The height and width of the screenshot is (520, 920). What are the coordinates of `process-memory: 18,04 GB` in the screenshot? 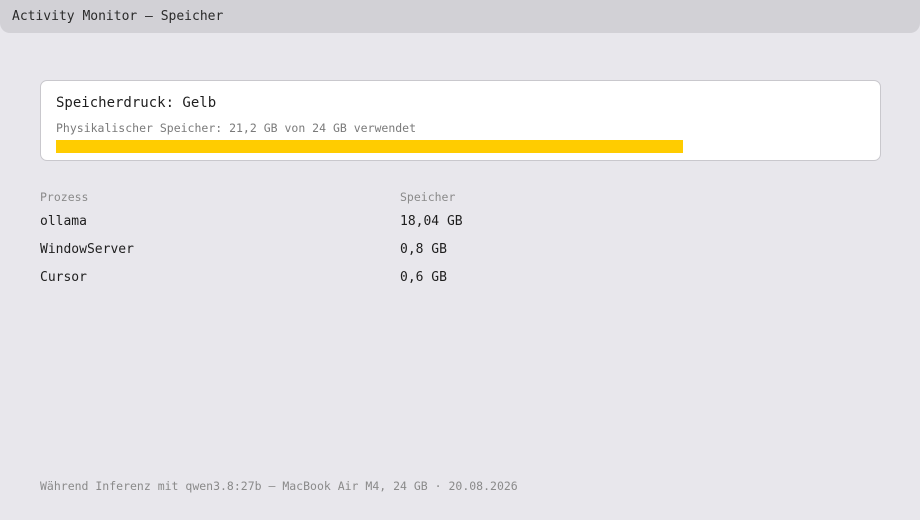 It's located at (431, 221).